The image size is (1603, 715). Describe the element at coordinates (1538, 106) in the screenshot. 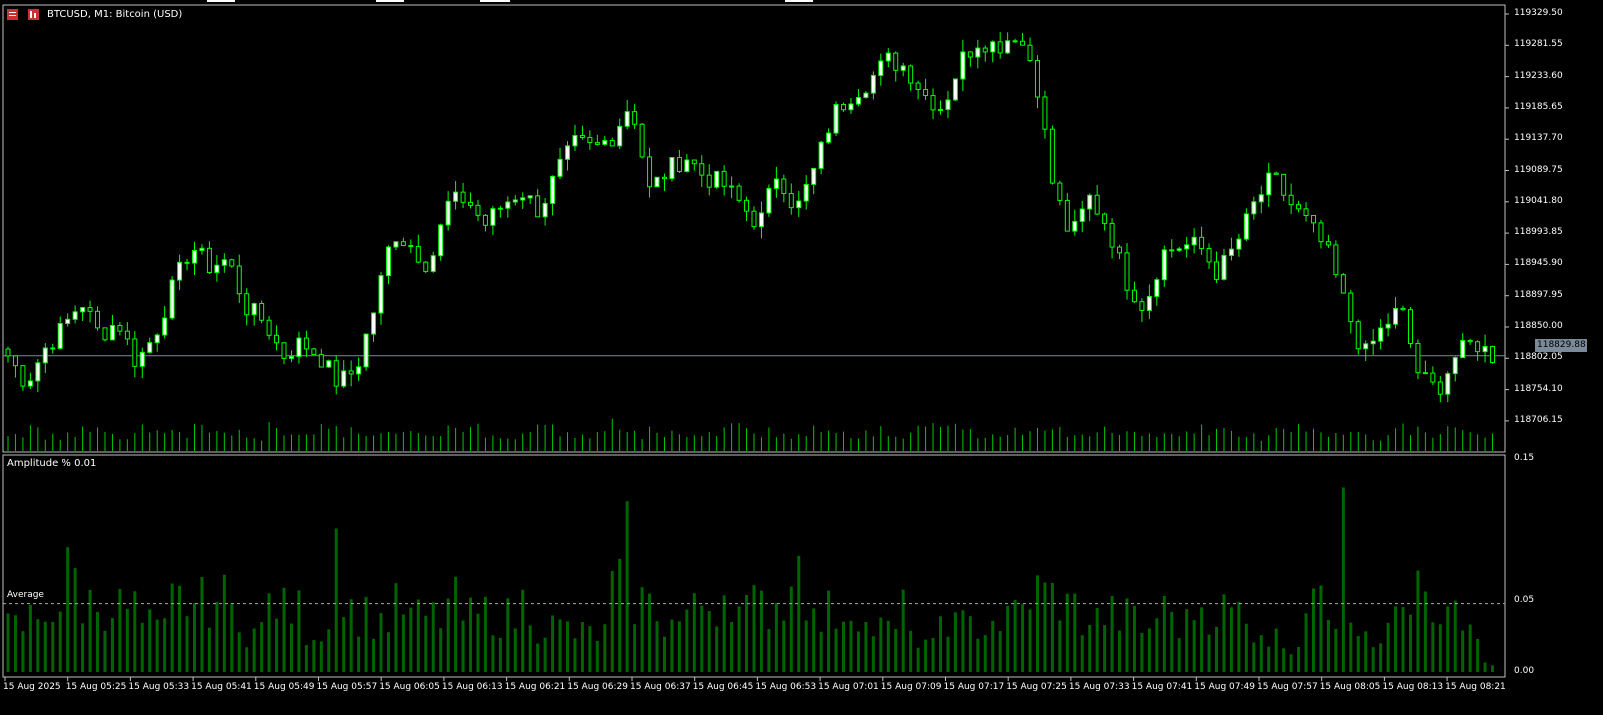

I see `price-tick-label: 119185.65` at that location.